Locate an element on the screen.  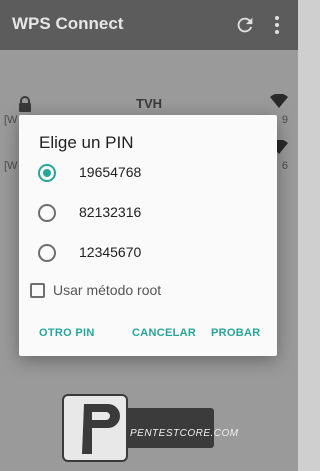
network-channel: 9 is located at coordinates (284, 120).